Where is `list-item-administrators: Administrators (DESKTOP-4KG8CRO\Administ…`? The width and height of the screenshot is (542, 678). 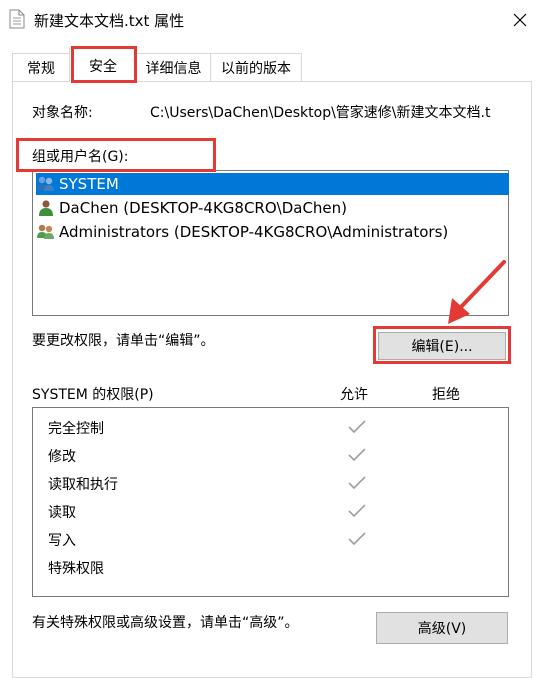 list-item-administrators: Administrators (DESKTOP-4KG8CRO\Administ… is located at coordinates (242, 232).